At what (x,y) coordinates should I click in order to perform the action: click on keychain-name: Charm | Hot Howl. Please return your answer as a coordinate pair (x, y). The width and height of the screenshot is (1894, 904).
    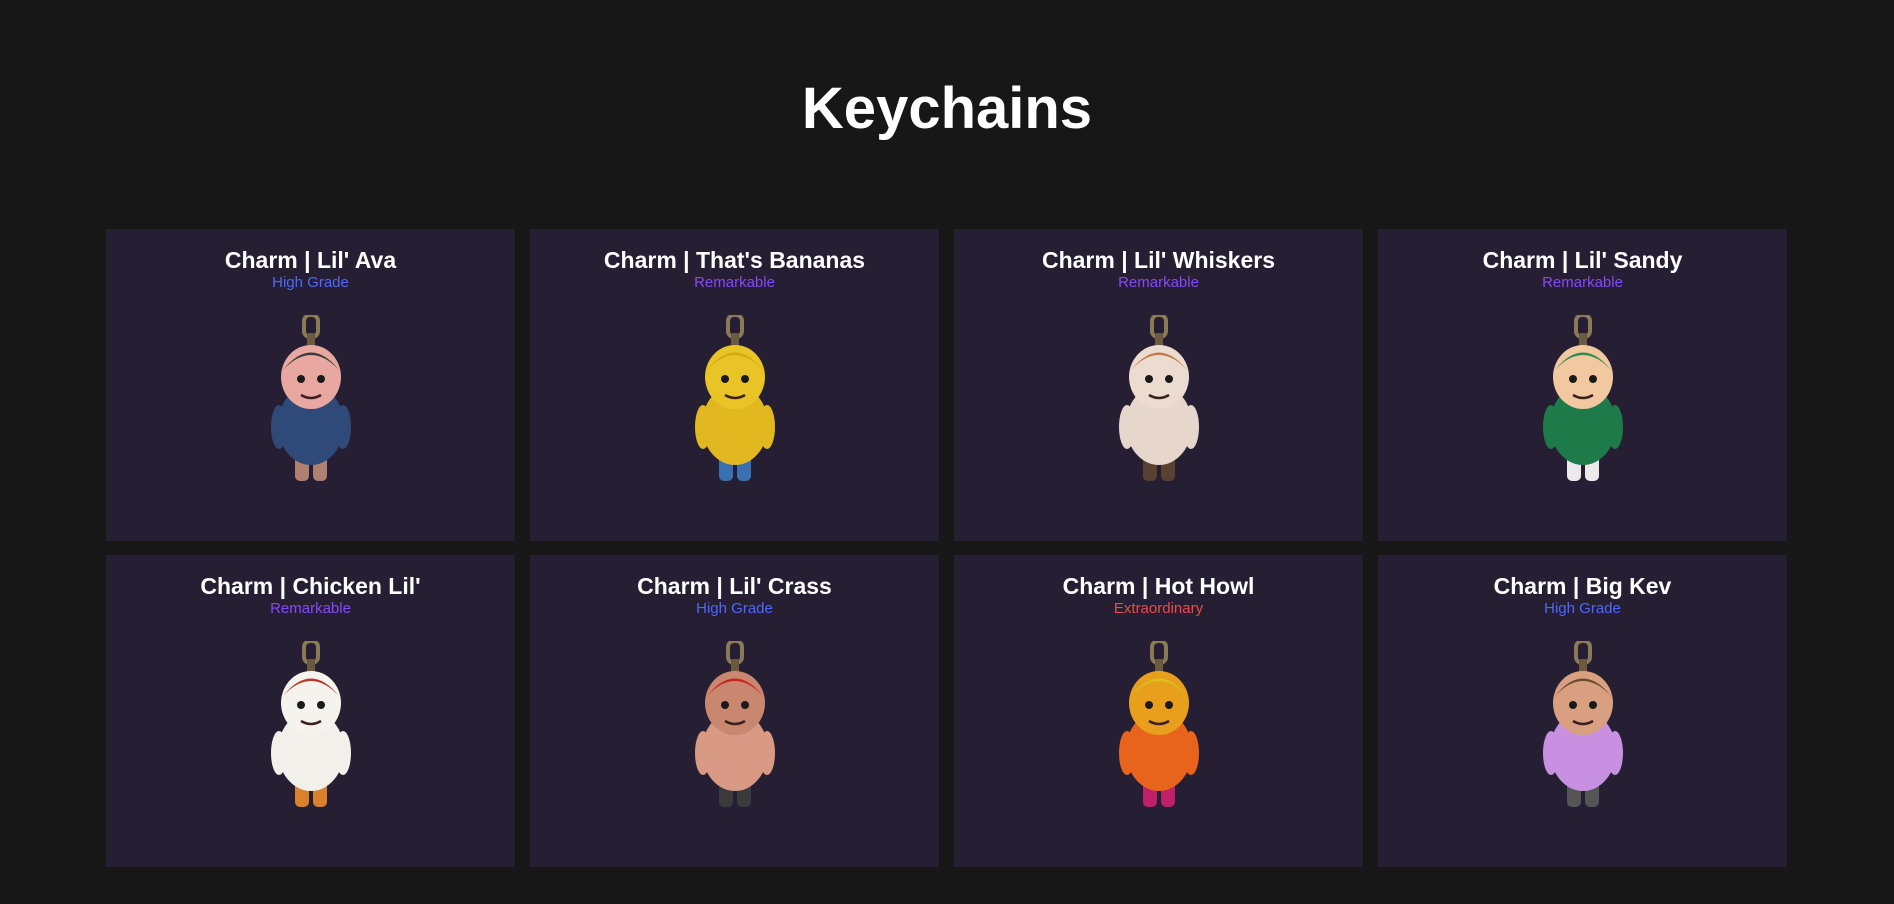
    Looking at the image, I should click on (1158, 586).